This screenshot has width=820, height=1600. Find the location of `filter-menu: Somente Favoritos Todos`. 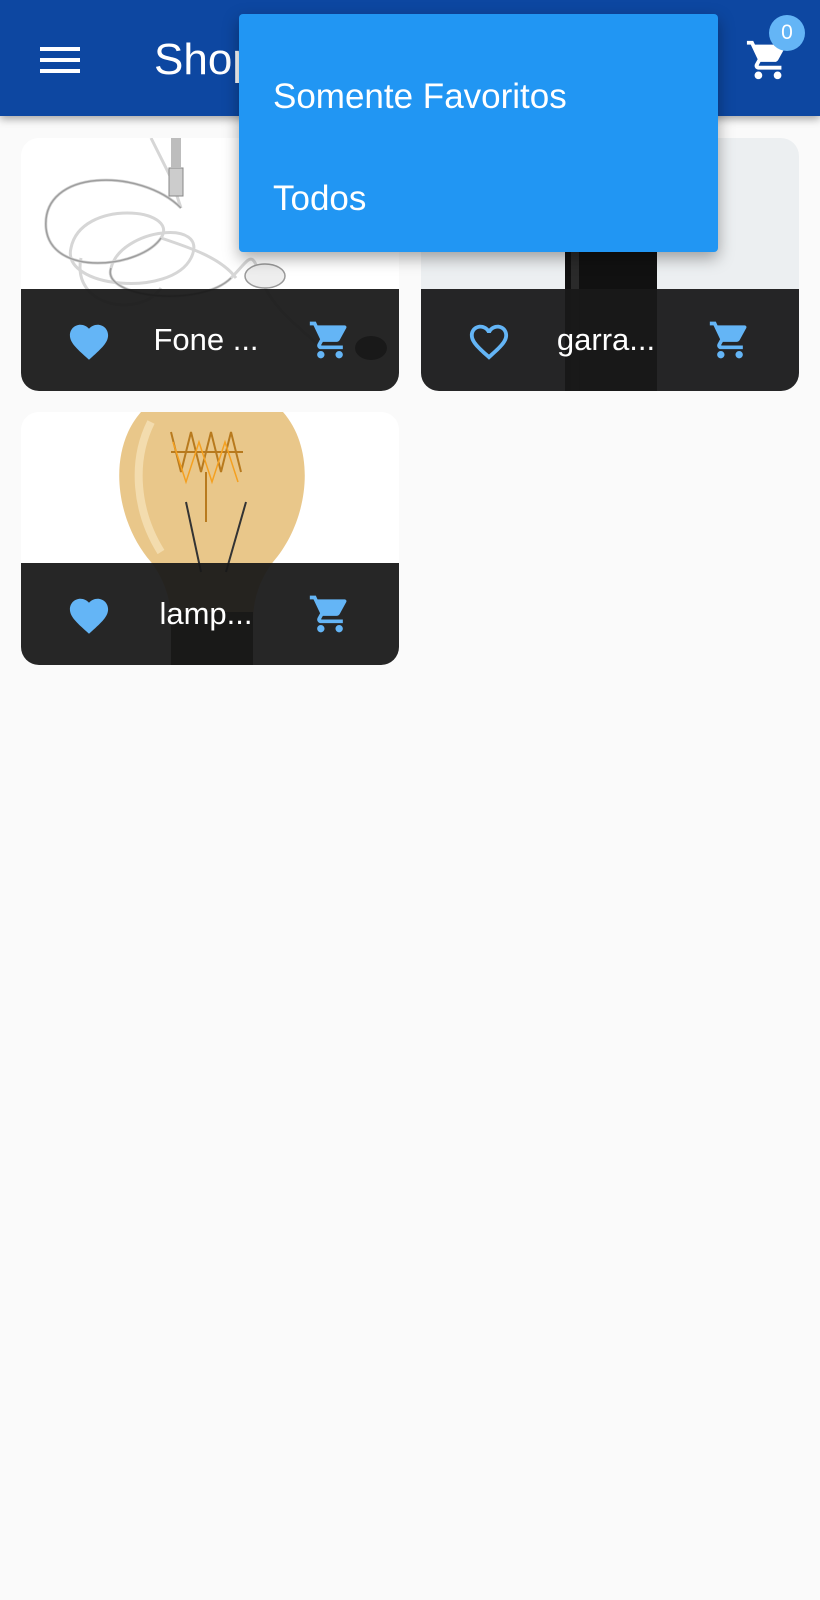

filter-menu: Somente Favoritos Todos is located at coordinates (478, 133).